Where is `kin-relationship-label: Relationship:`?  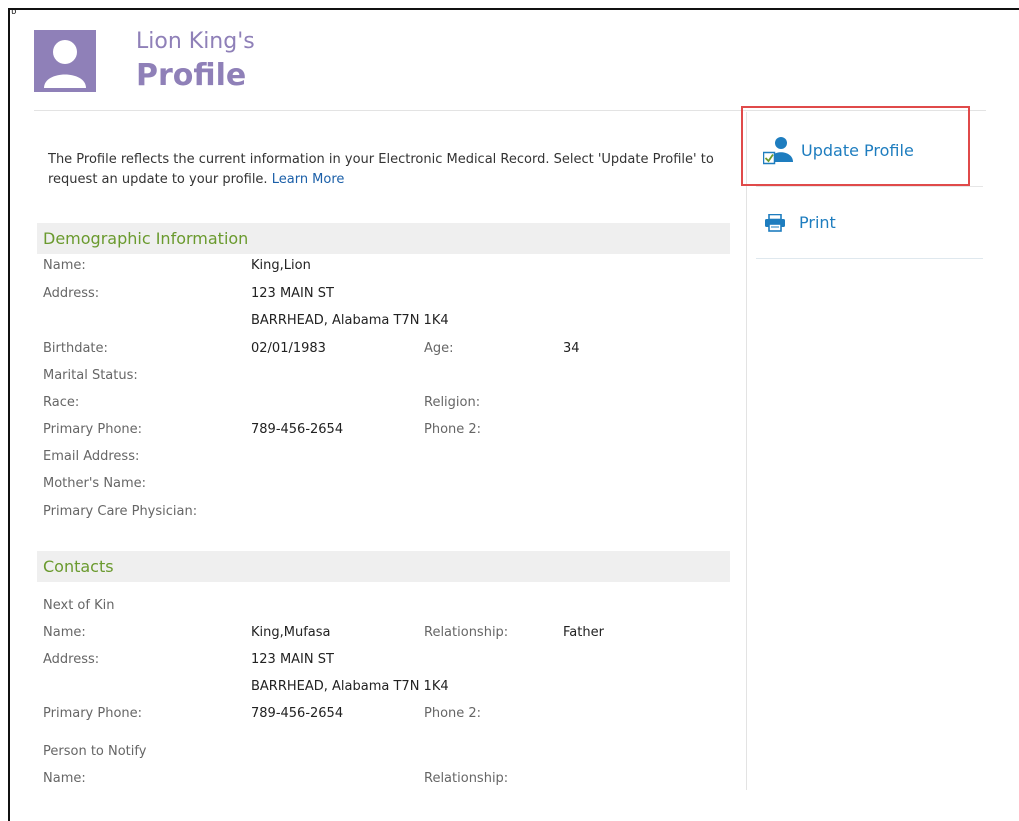
kin-relationship-label: Relationship: is located at coordinates (466, 632).